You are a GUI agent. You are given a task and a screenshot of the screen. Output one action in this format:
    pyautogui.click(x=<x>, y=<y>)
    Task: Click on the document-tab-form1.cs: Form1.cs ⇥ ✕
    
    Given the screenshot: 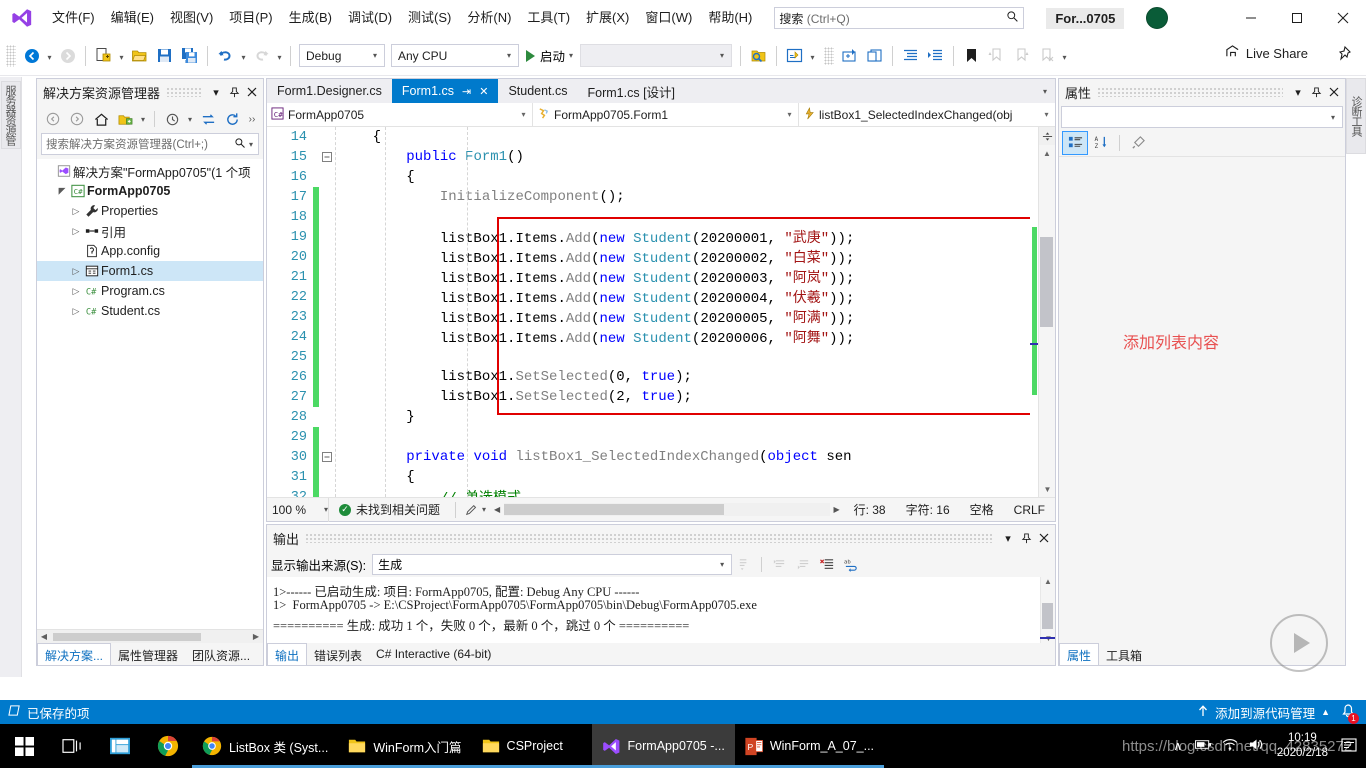 What is the action you would take?
    pyautogui.click(x=445, y=91)
    